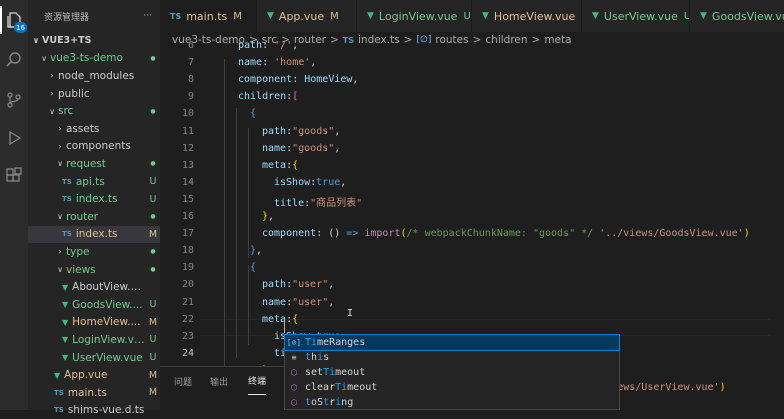 This screenshot has height=419, width=784. Describe the element at coordinates (94, 410) in the screenshot. I see `tree-item: TS shims-vue.d.ts` at that location.